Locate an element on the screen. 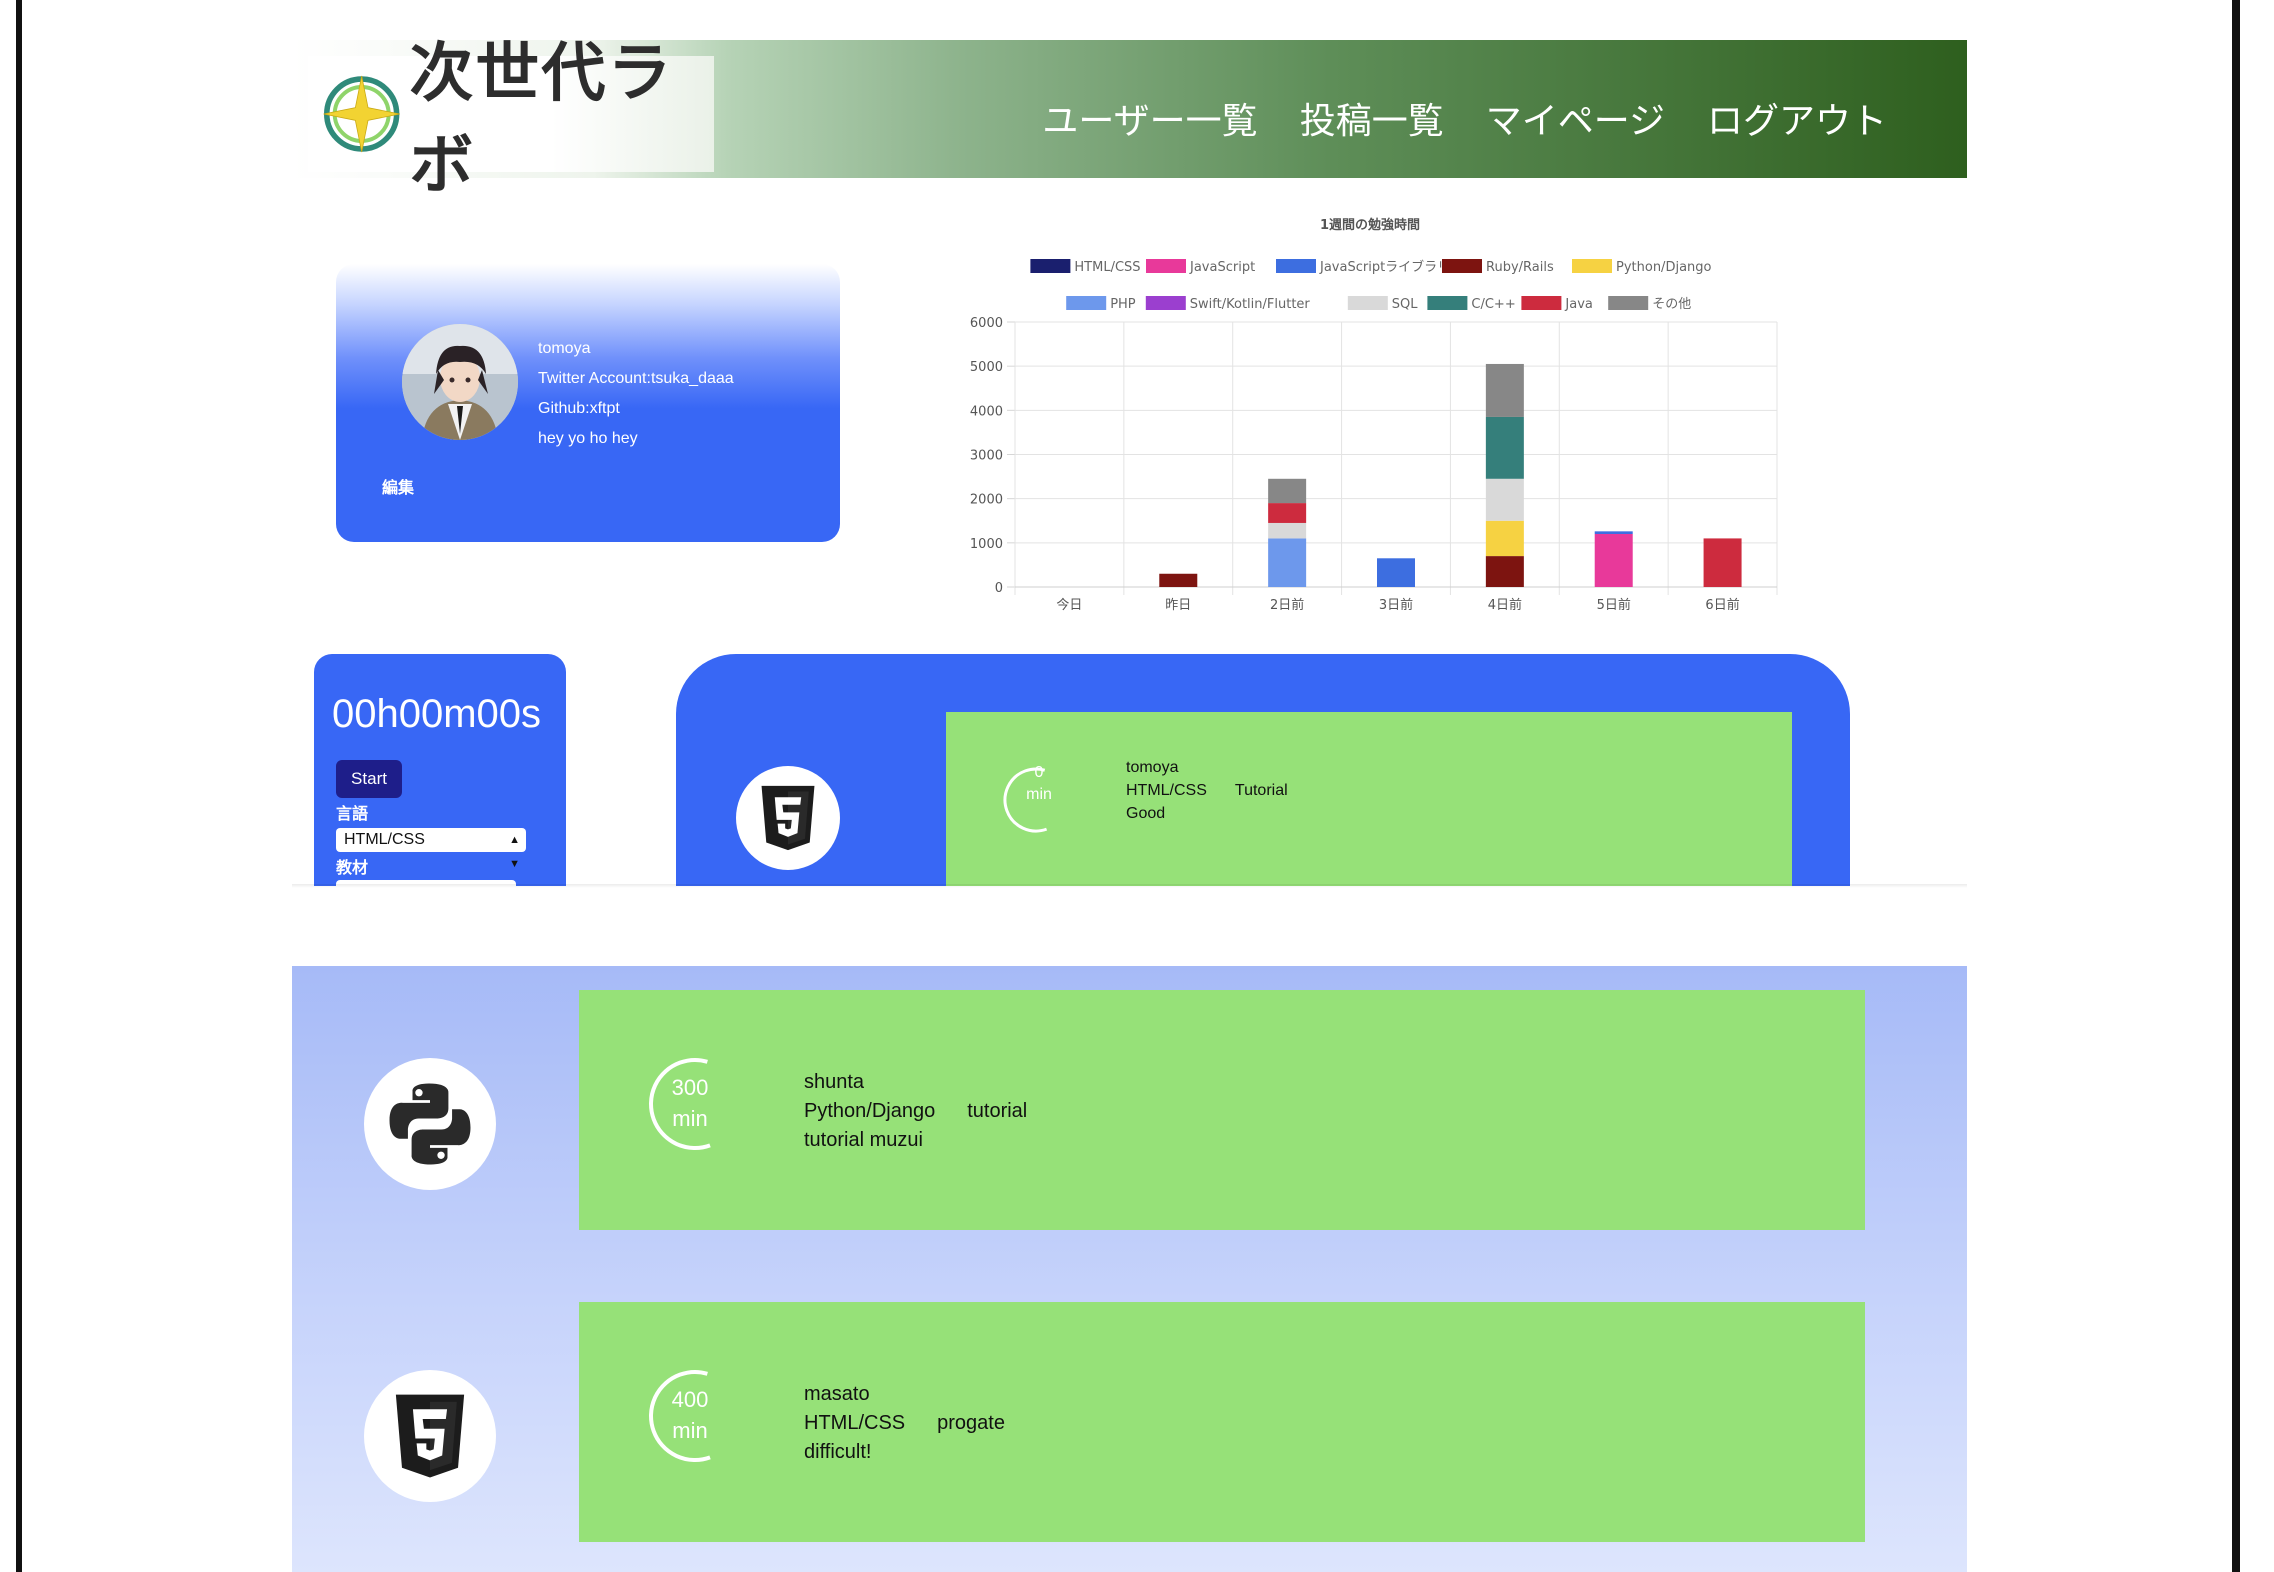 This screenshot has width=2274, height=1572. nav-posts: 投稿一覧 is located at coordinates (1372, 118).